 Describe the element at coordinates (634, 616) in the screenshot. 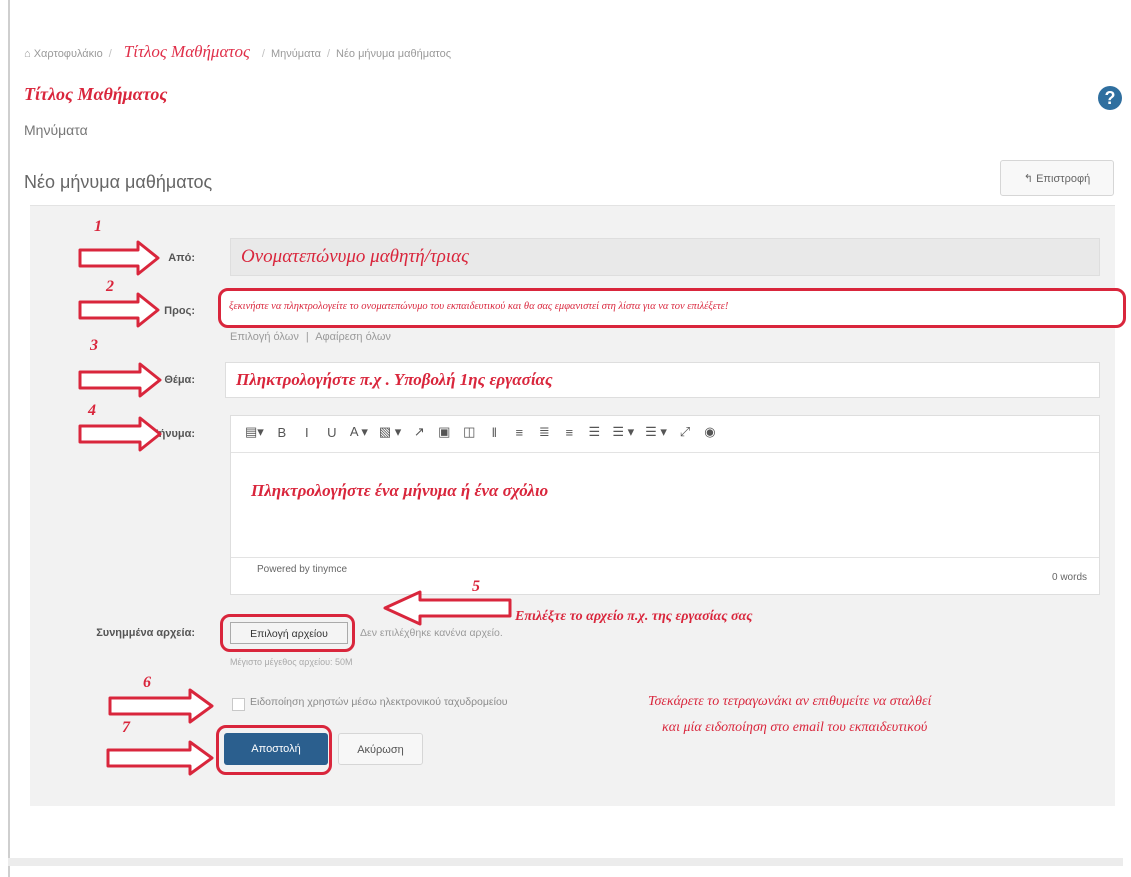

I see `attach-annotation: Επιλέξτε το αρχείο π.χ. της εργασίας σας` at that location.